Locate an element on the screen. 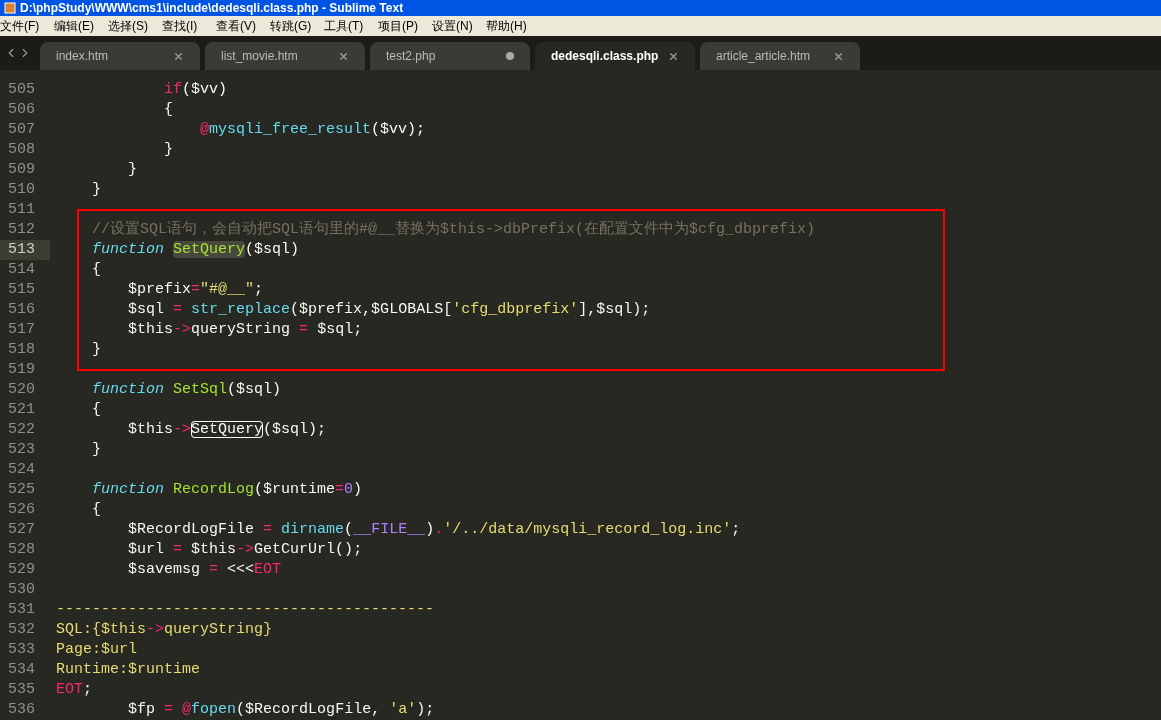 The image size is (1161, 720). line-number: 515 is located at coordinates (21, 290).